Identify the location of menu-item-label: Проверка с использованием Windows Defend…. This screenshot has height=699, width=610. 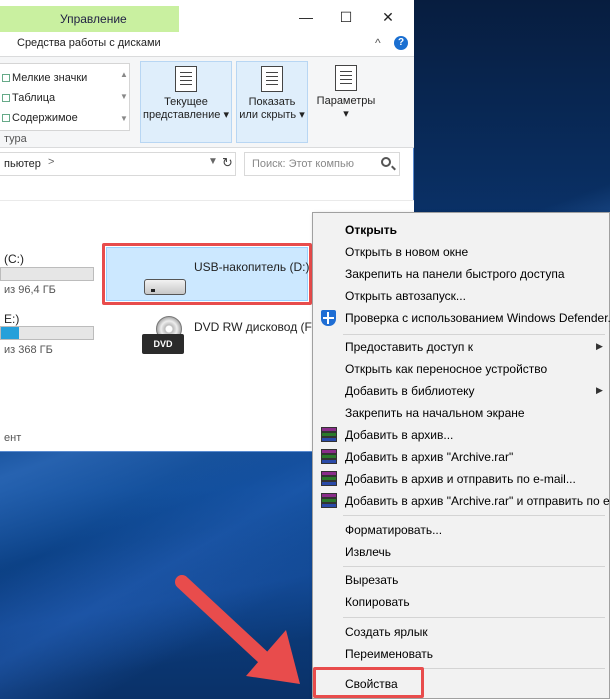
(477, 318).